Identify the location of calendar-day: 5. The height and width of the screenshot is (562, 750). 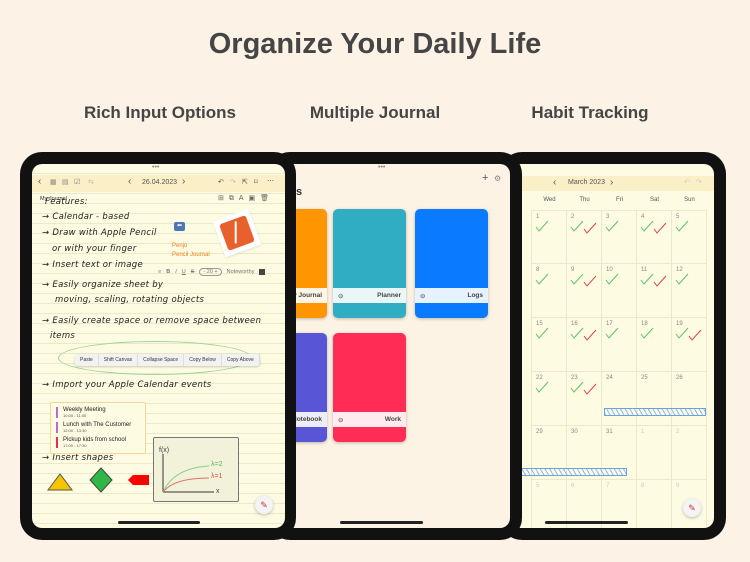
(689, 237).